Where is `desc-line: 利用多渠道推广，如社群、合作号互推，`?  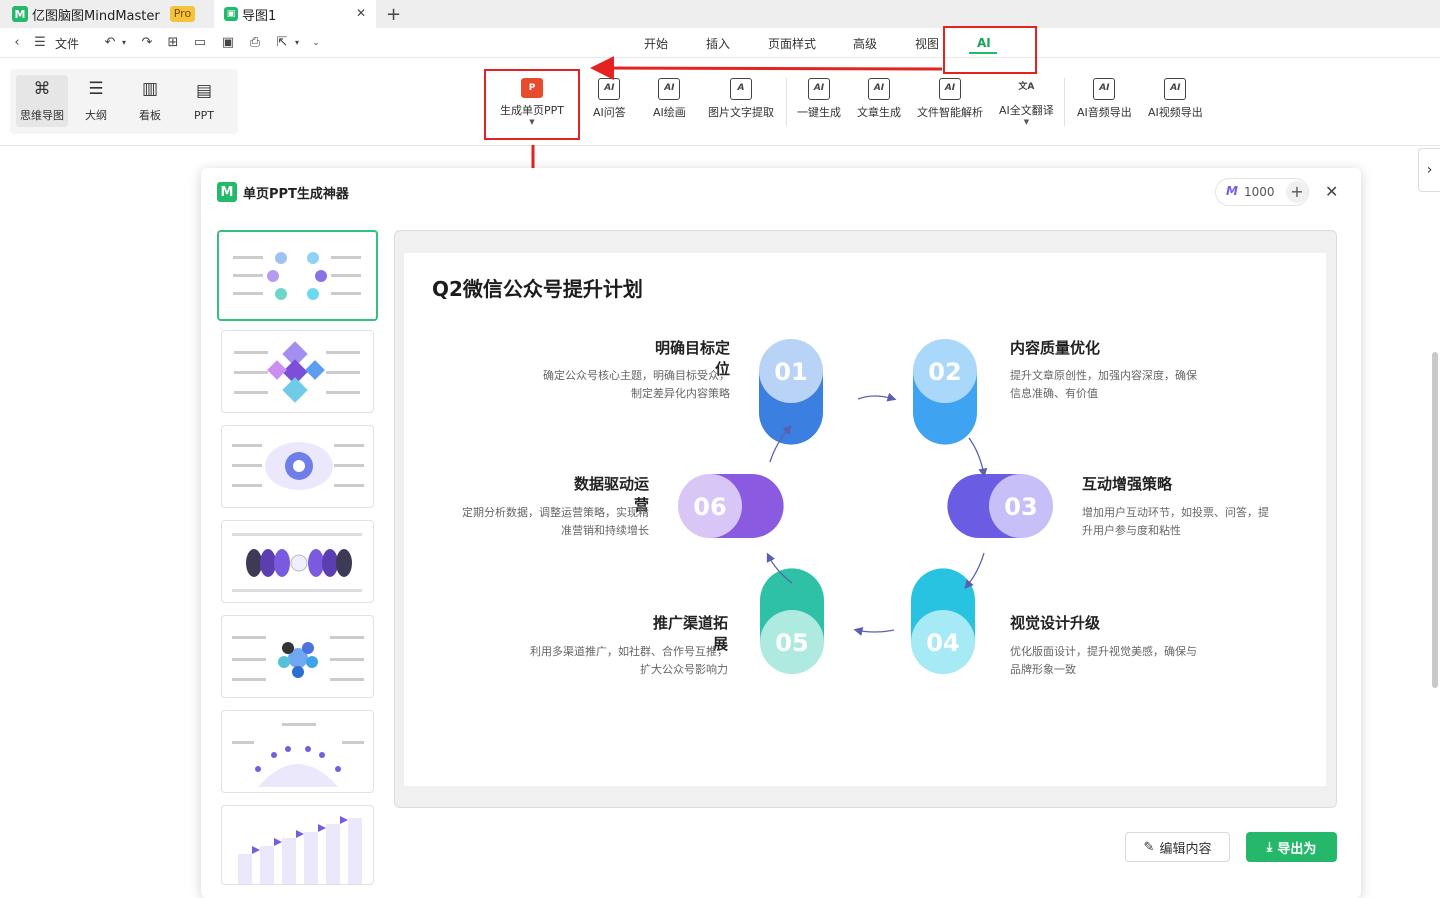
desc-line: 利用多渠道推广，如社群、合作号互推， is located at coordinates (629, 651).